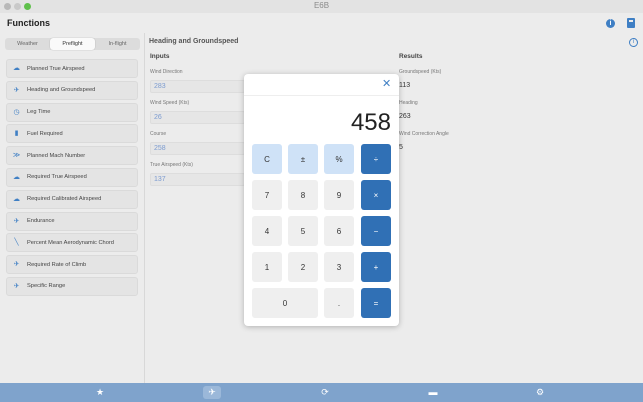 This screenshot has width=643, height=402. I want to click on input-label-true-airspeed: True Airspeed (Kts), so click(171, 165).